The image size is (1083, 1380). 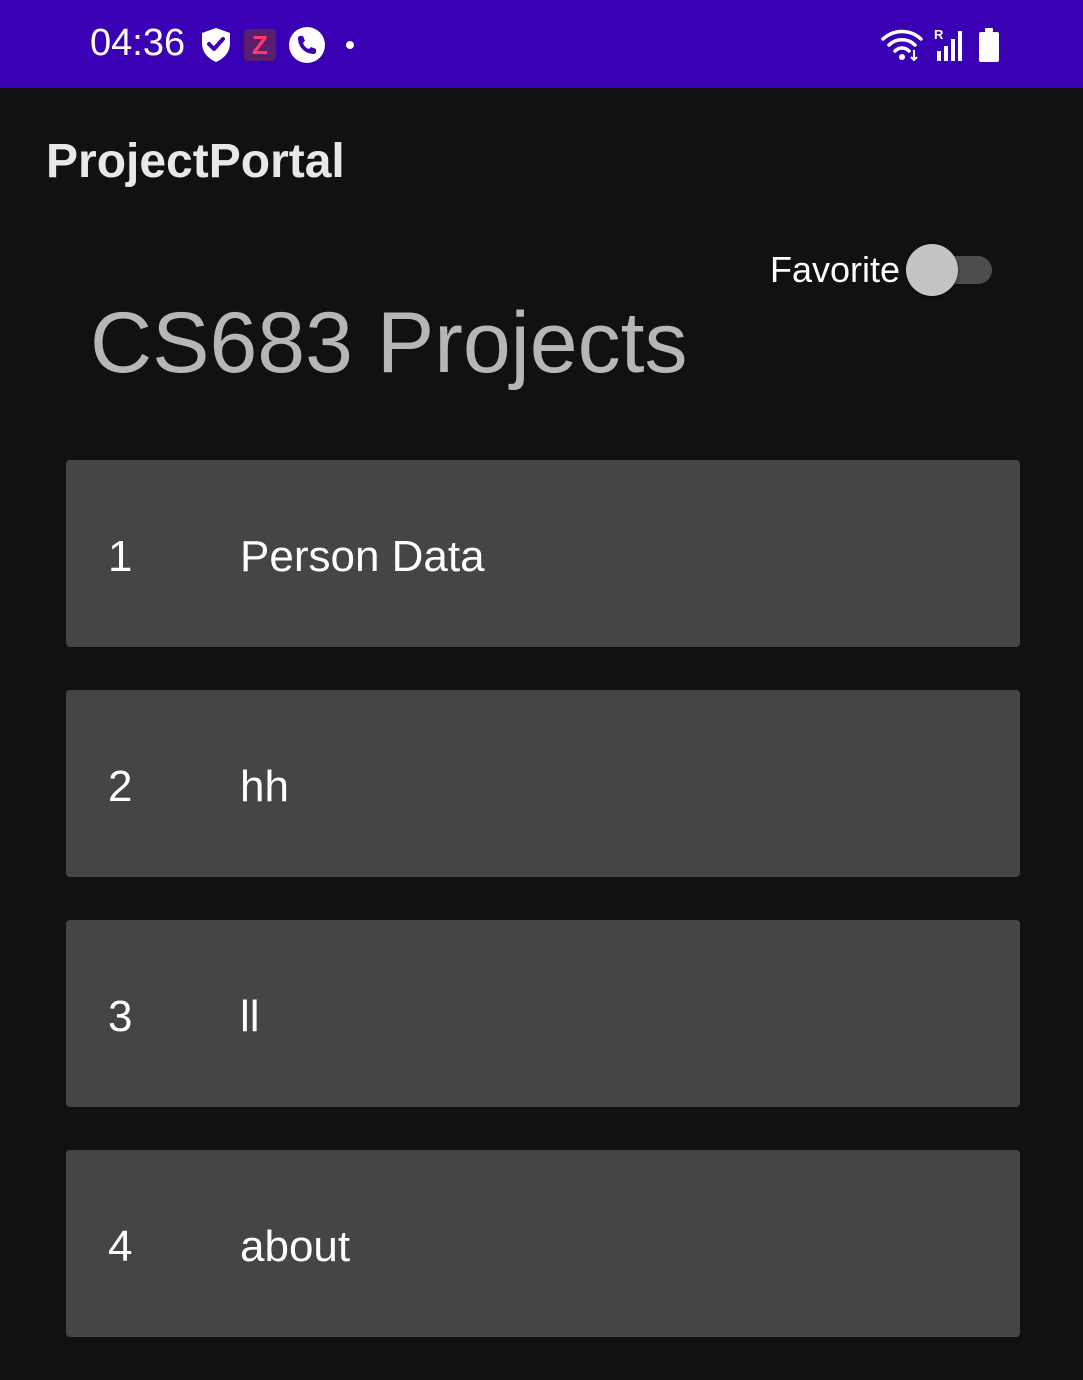 What do you see at coordinates (264, 786) in the screenshot?
I see `project-name: hh` at bounding box center [264, 786].